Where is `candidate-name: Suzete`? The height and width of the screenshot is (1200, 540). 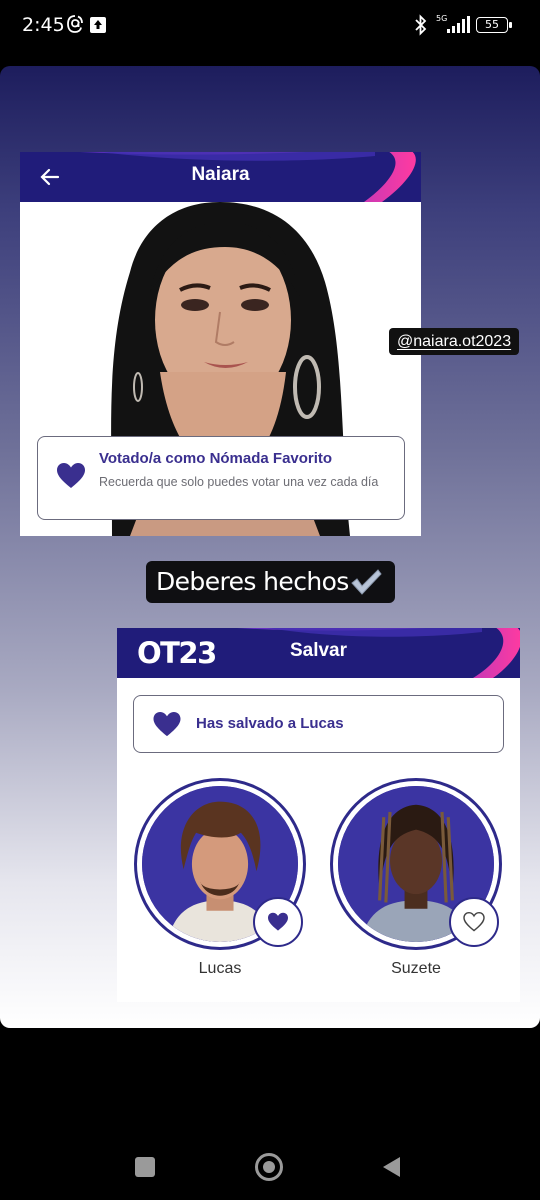 candidate-name: Suzete is located at coordinates (416, 968).